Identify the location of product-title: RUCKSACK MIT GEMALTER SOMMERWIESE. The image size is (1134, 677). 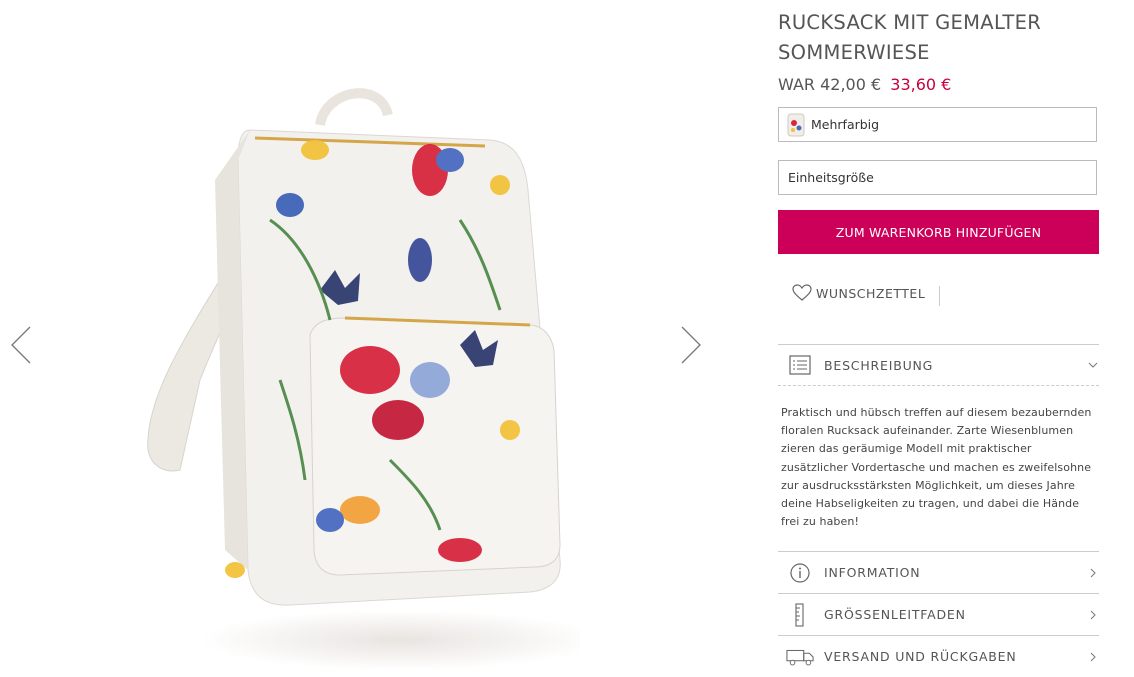
(910, 37).